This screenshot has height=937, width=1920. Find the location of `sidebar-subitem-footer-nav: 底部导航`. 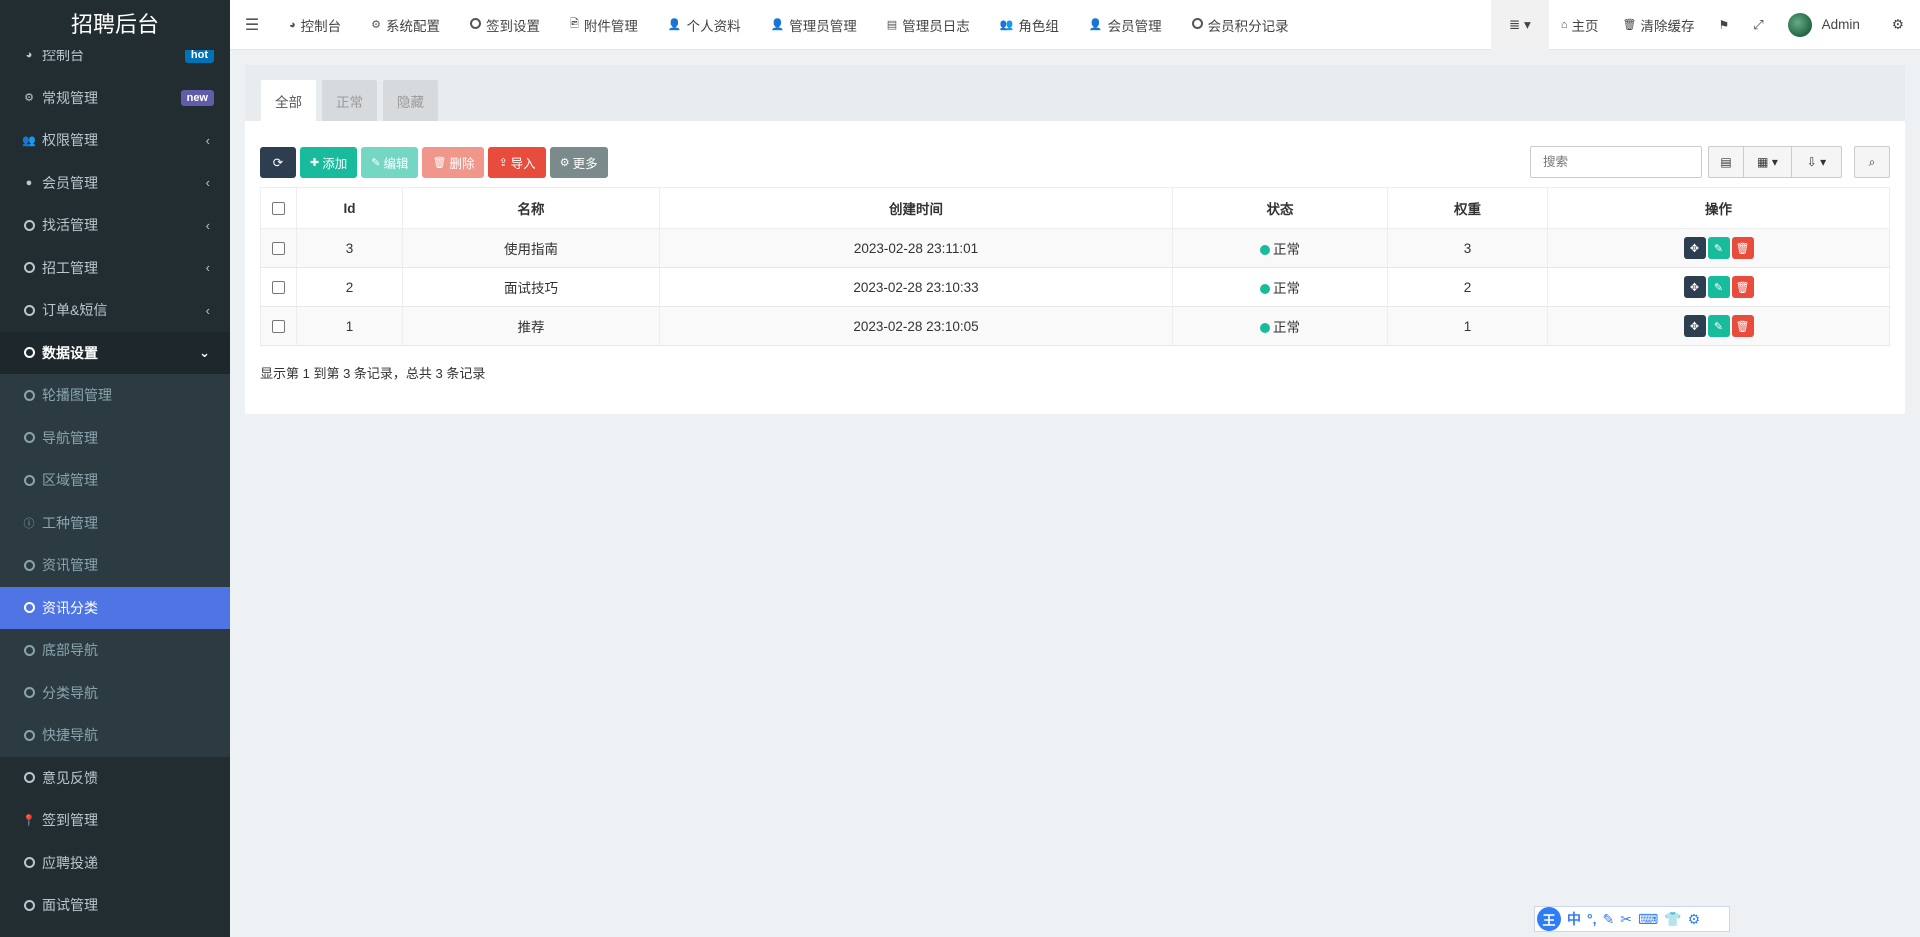

sidebar-subitem-footer-nav: 底部导航 is located at coordinates (115, 650).